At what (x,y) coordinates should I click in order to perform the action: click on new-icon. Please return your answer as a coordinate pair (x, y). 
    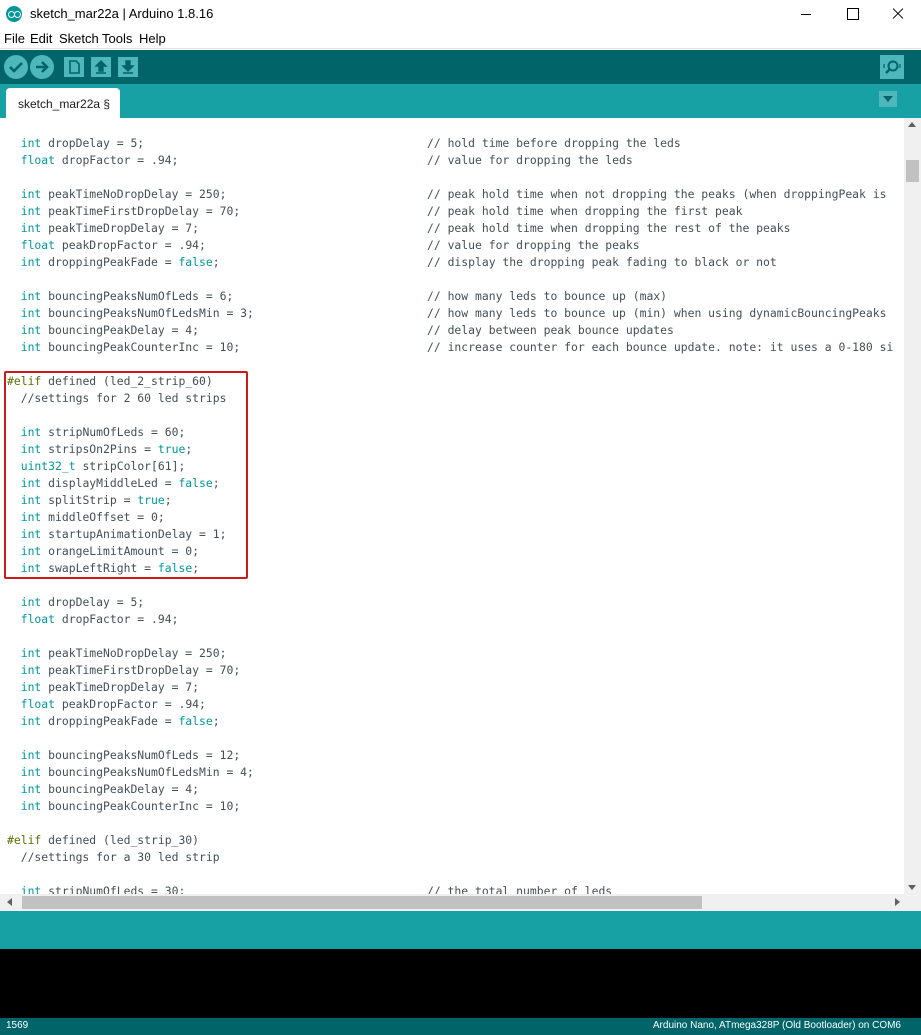
    Looking at the image, I should click on (74, 67).